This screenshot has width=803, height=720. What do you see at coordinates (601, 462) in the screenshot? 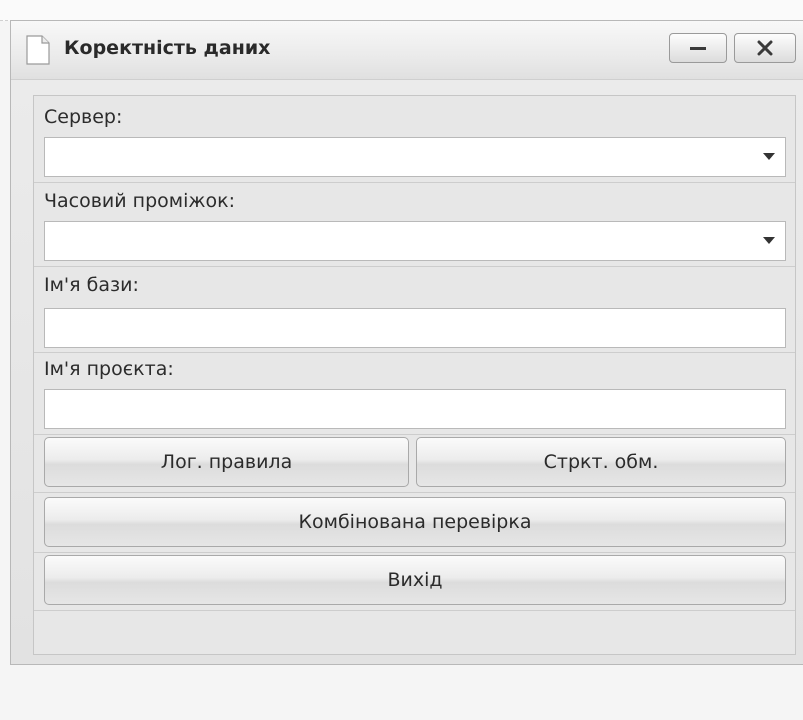
I see `struct-exchange-button: Стркт. обм.` at bounding box center [601, 462].